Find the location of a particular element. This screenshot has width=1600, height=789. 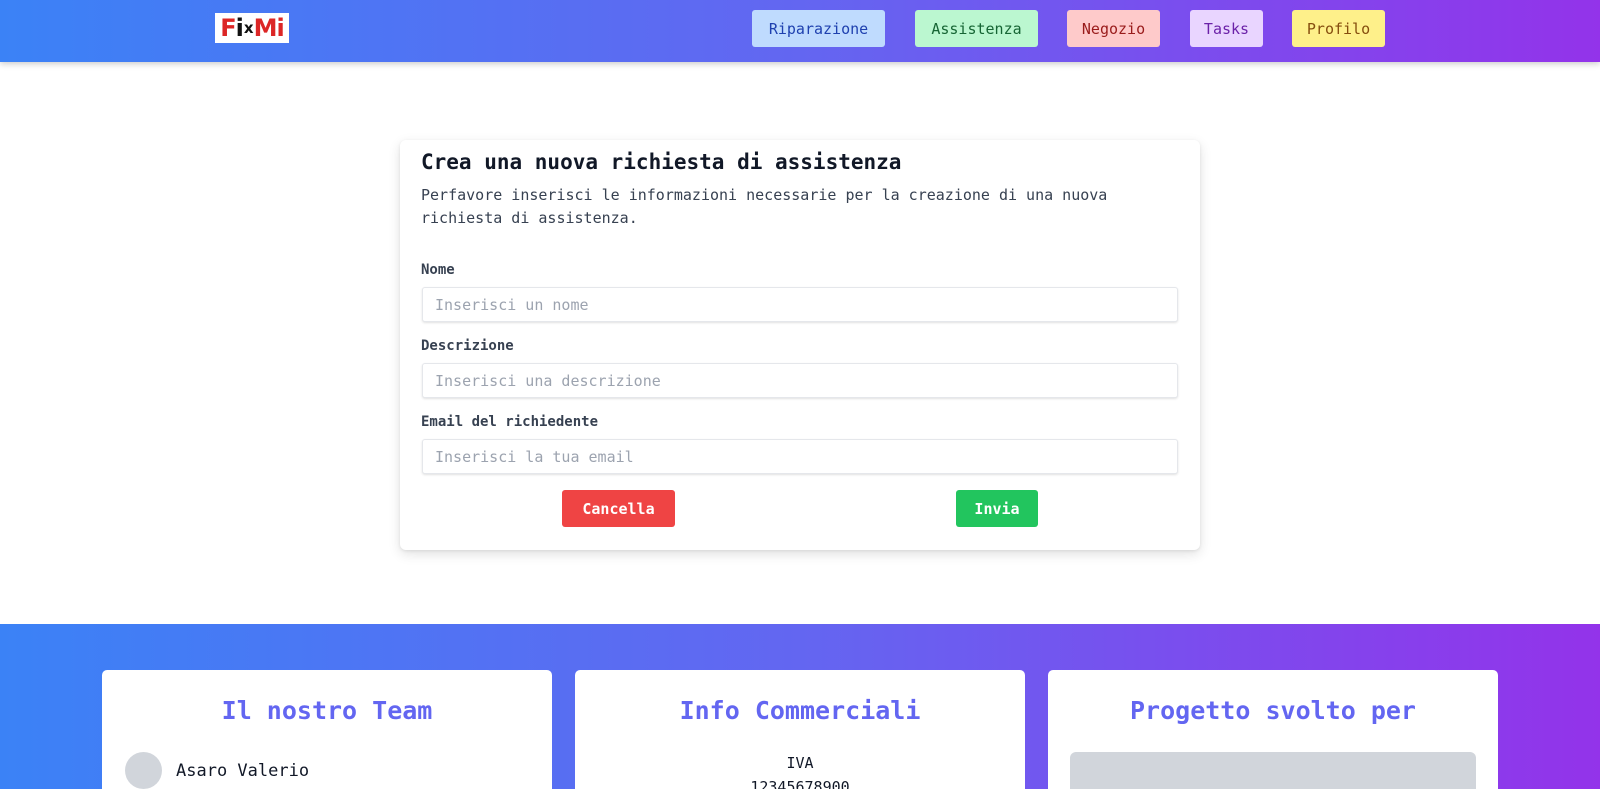

nav-riparazione-button: Riparazione is located at coordinates (818, 28).